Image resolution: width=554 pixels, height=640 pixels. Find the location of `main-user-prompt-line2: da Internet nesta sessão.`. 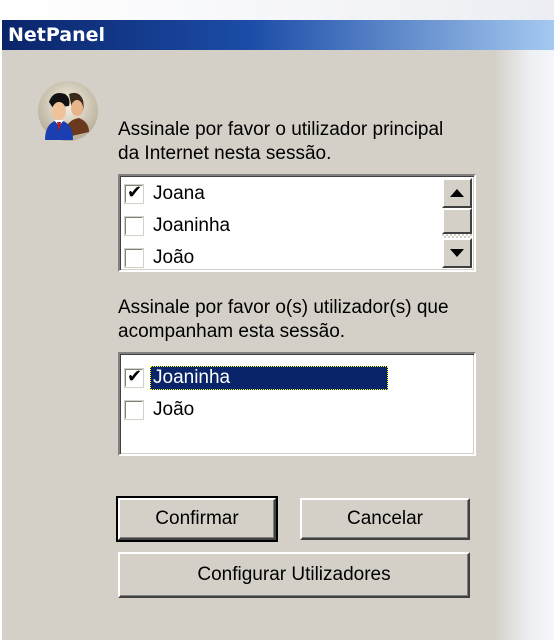

main-user-prompt-line2: da Internet nesta sessão. is located at coordinates (225, 153).